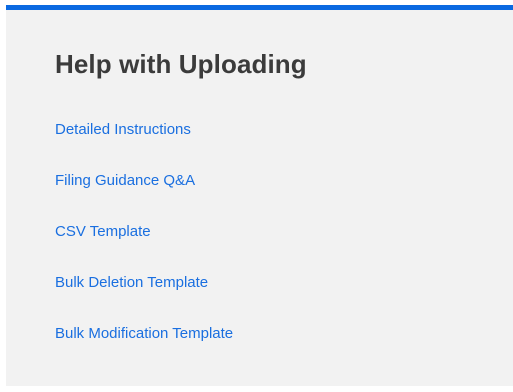  I want to click on list-item: Detailed Instructions, so click(144, 145).